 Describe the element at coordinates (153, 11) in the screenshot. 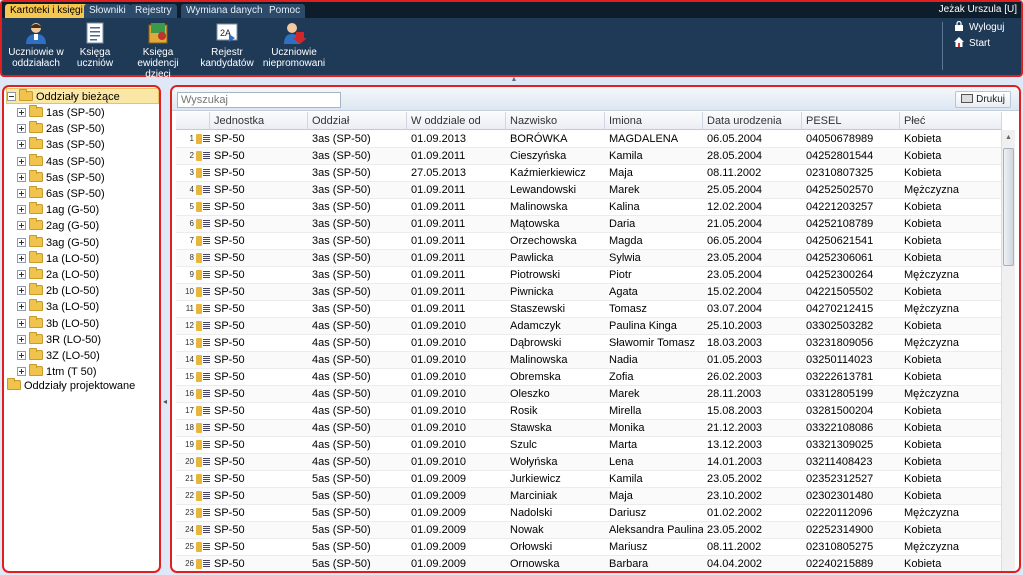

I see `tab-rejestry: Rejestry` at that location.